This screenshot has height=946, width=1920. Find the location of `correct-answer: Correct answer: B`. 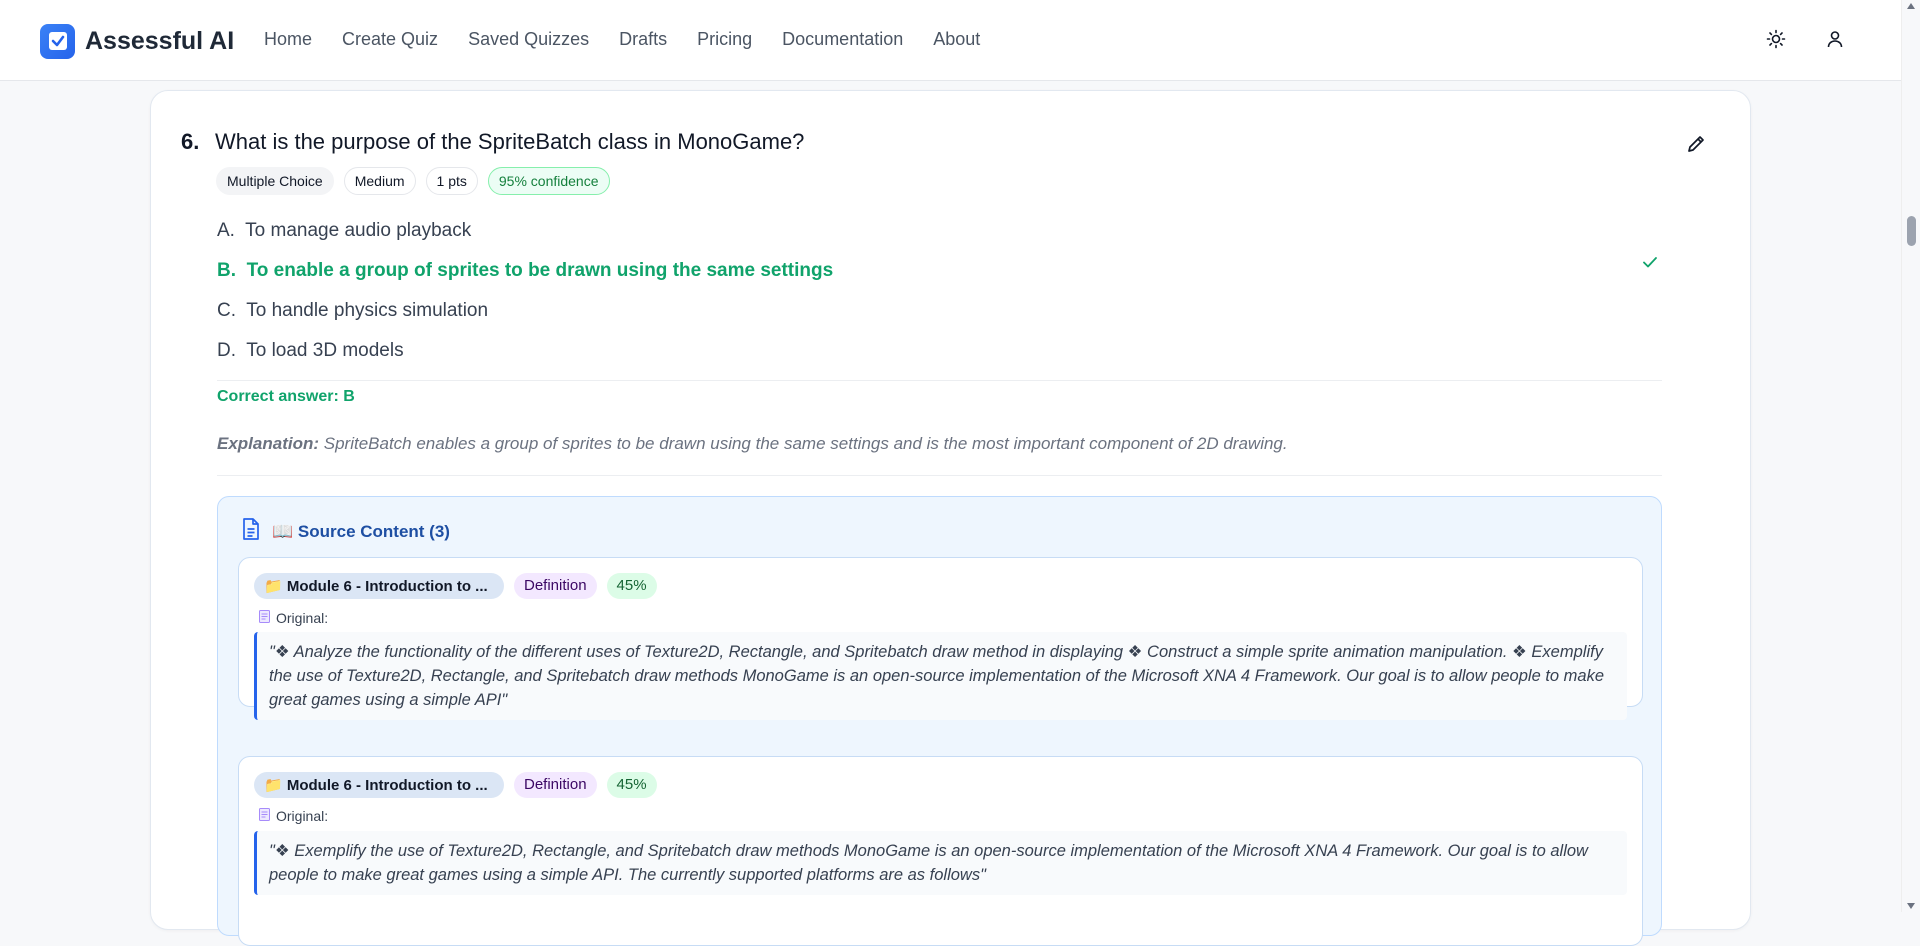

correct-answer: Correct answer: B is located at coordinates (286, 396).